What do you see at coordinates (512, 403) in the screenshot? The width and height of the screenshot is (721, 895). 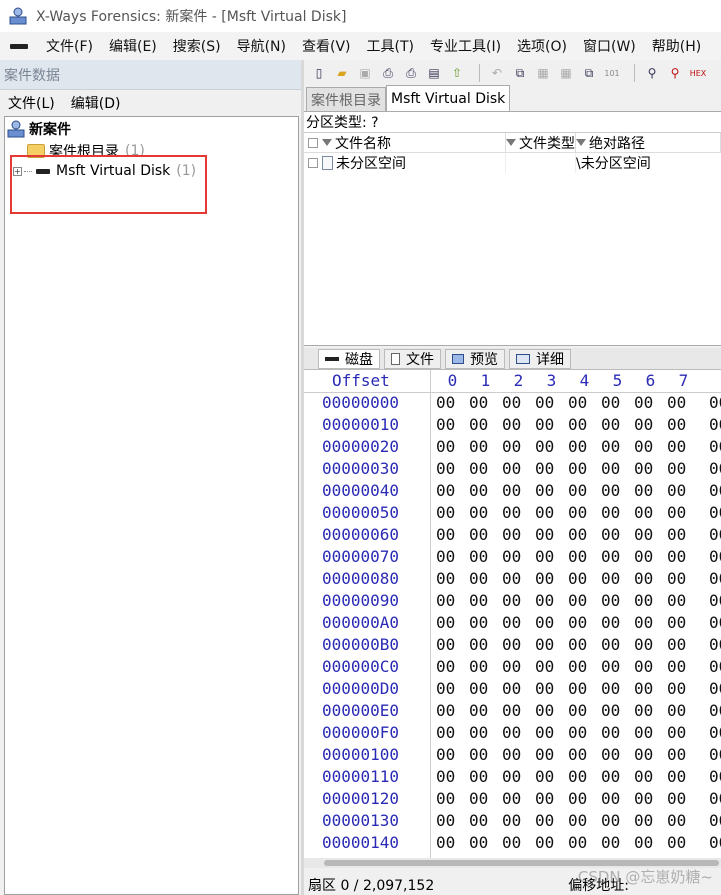 I see `hex-row: 00000000000000000000000000` at bounding box center [512, 403].